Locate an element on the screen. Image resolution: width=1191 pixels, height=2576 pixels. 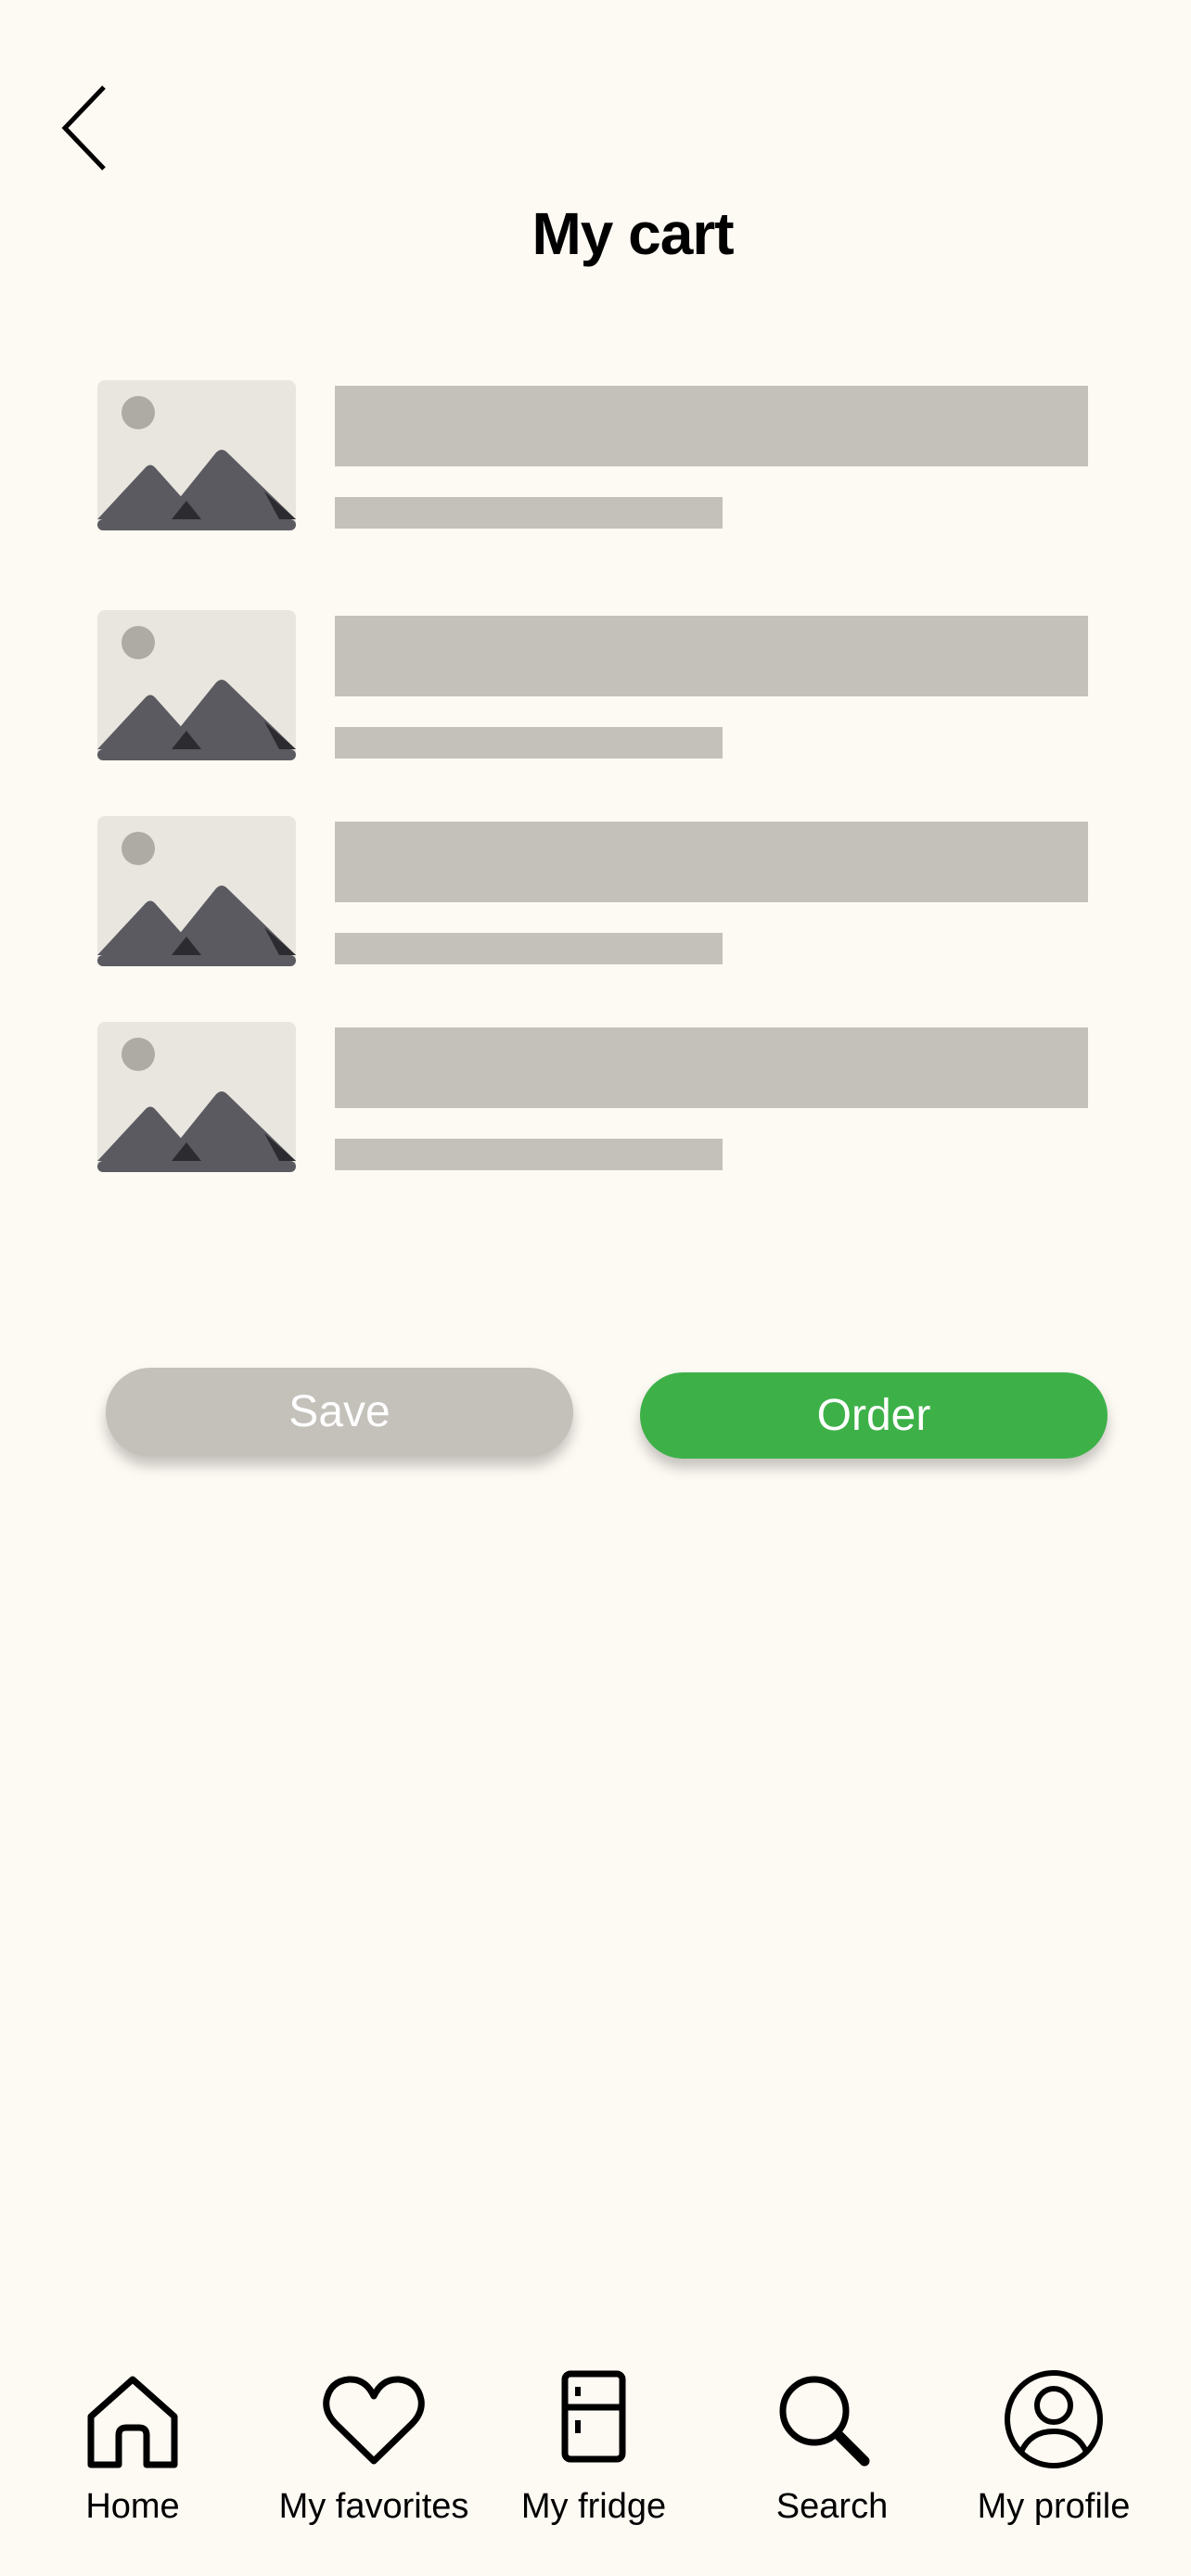
chevron-left-icon is located at coordinates (83, 128).